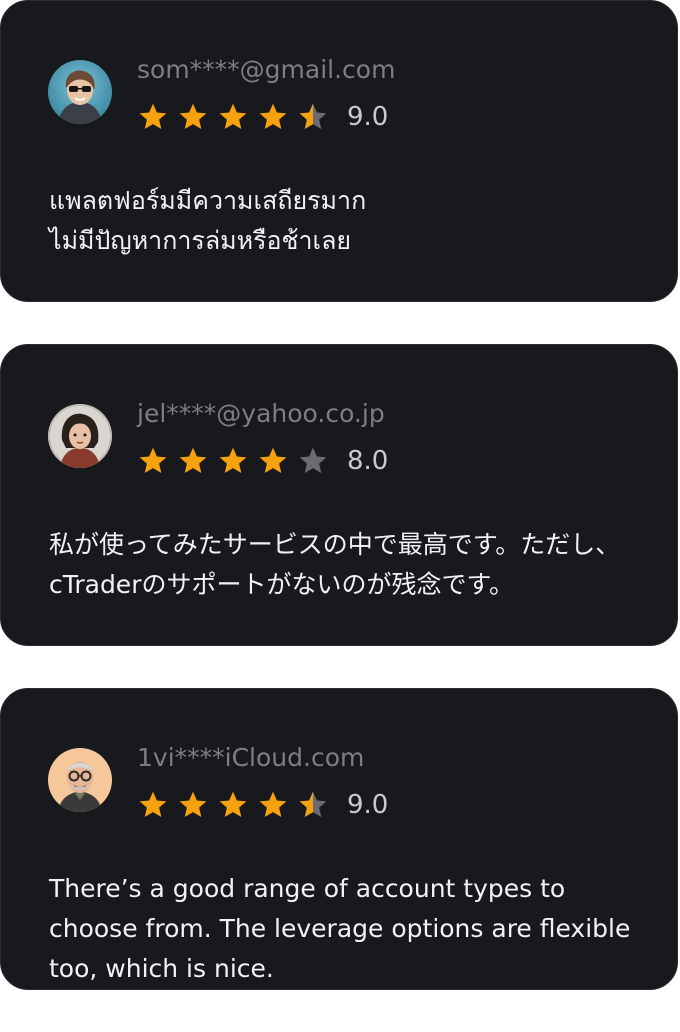 The image size is (680, 1032). What do you see at coordinates (208, 200) in the screenshot?
I see `review-text-line: แพลตฟอร์มมีความเสถียรมาก` at bounding box center [208, 200].